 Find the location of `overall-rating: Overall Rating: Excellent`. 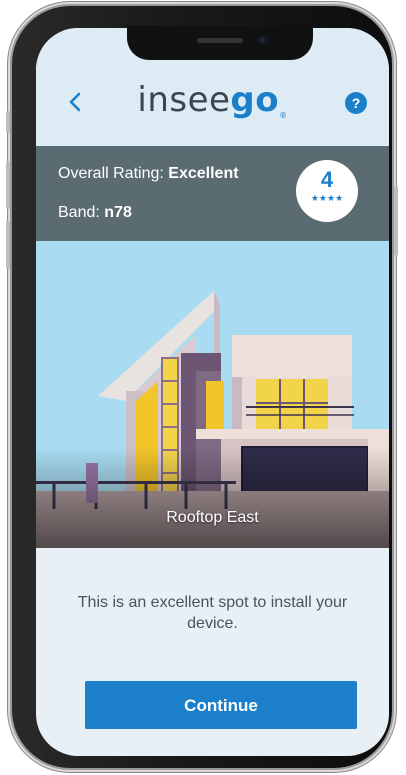

overall-rating: Overall Rating: Excellent is located at coordinates (148, 174).